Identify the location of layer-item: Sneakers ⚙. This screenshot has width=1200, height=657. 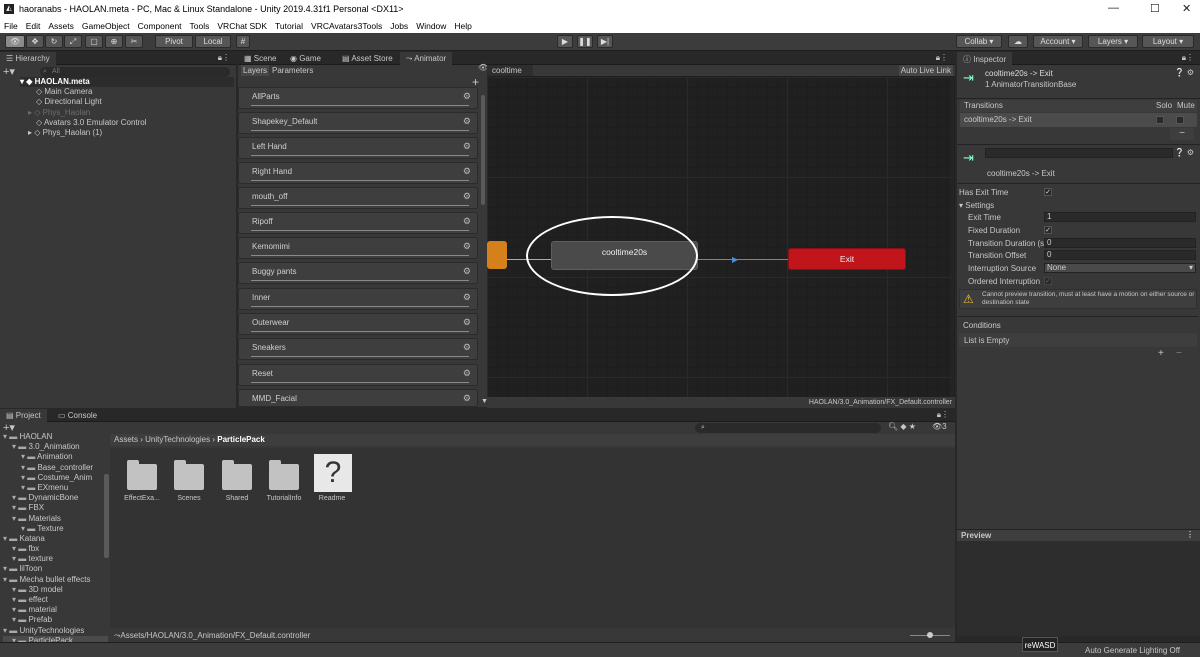
(358, 349).